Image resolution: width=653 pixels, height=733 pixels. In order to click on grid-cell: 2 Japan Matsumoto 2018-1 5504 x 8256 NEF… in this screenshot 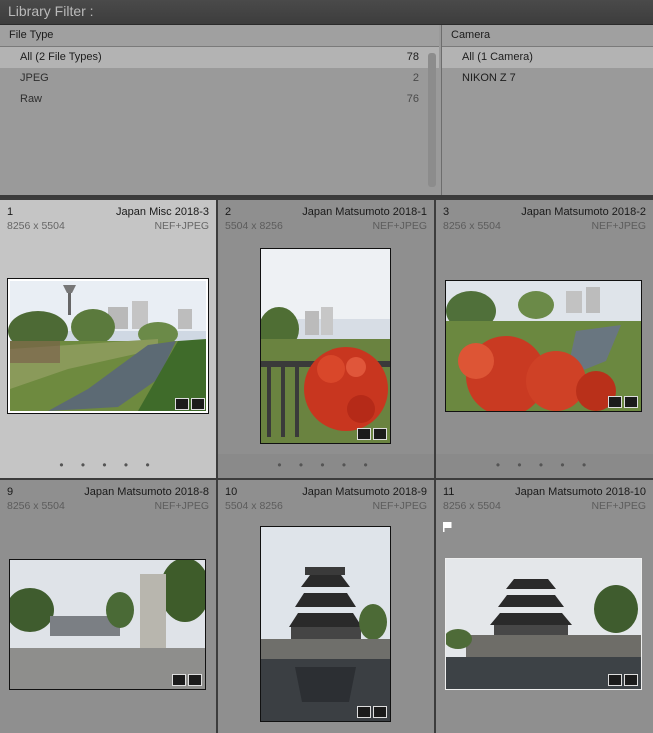, I will do `click(326, 339)`.